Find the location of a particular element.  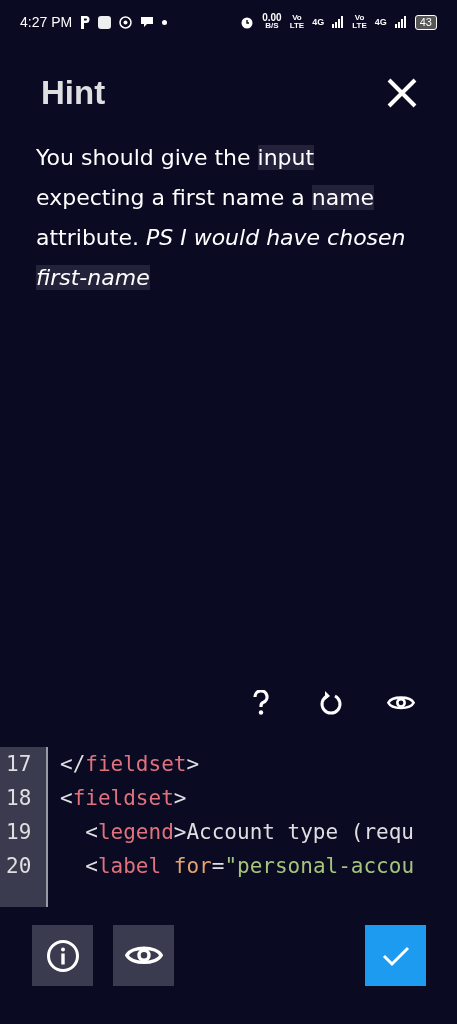

alarm-icon is located at coordinates (247, 22).